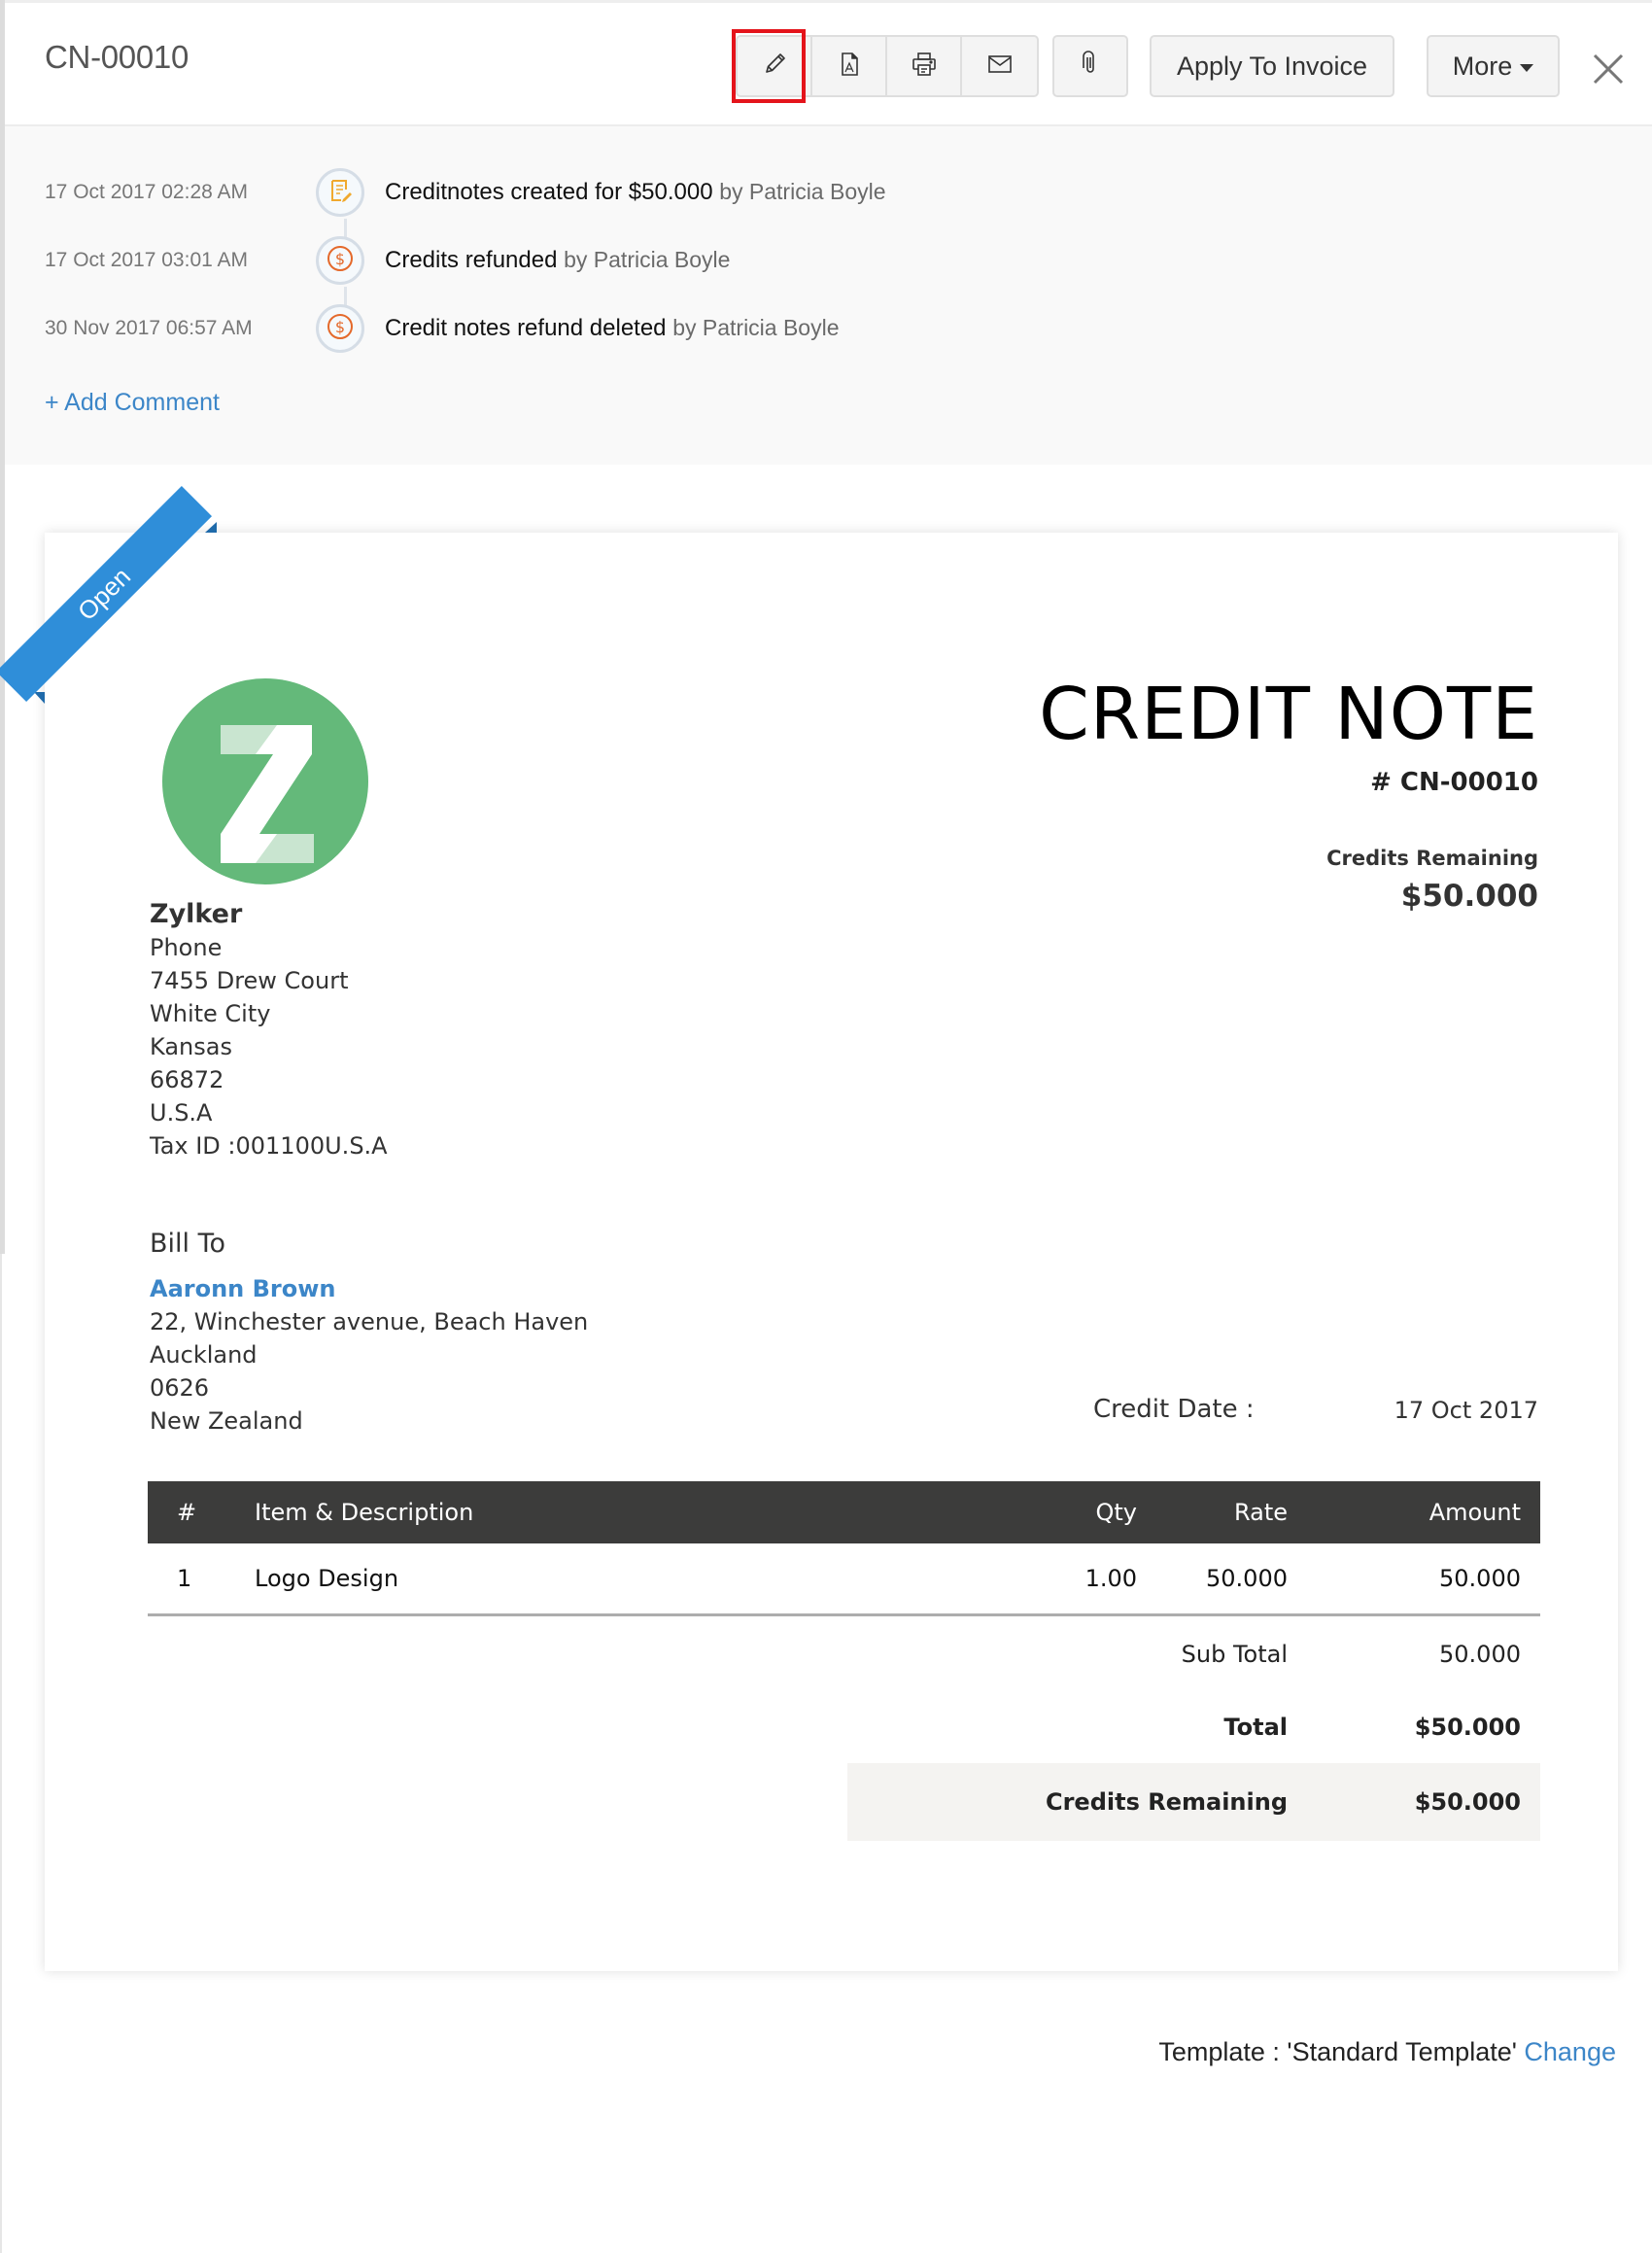 This screenshot has height=2253, width=1652. What do you see at coordinates (844, 1579) in the screenshot?
I see `table-row: 1 Logo Design 1.00 50.000 50.000` at bounding box center [844, 1579].